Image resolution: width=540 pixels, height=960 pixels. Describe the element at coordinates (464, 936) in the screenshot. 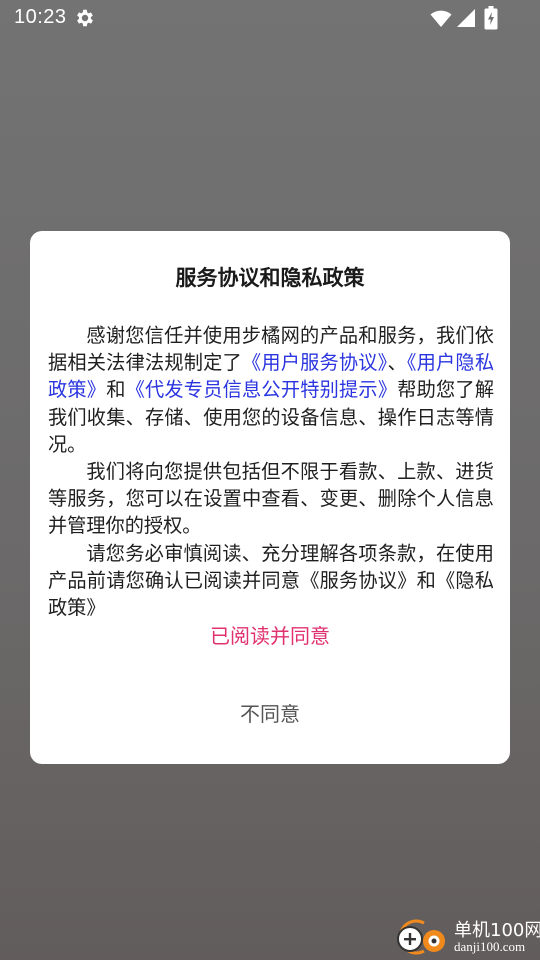

I see `watermark: 单机100网 danji100.com` at that location.